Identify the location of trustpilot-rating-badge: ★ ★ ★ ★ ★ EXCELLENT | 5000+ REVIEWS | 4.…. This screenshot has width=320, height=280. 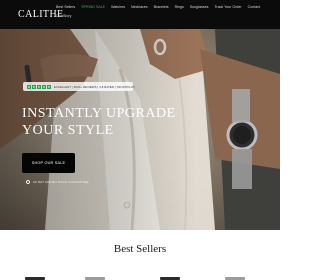
(79, 86).